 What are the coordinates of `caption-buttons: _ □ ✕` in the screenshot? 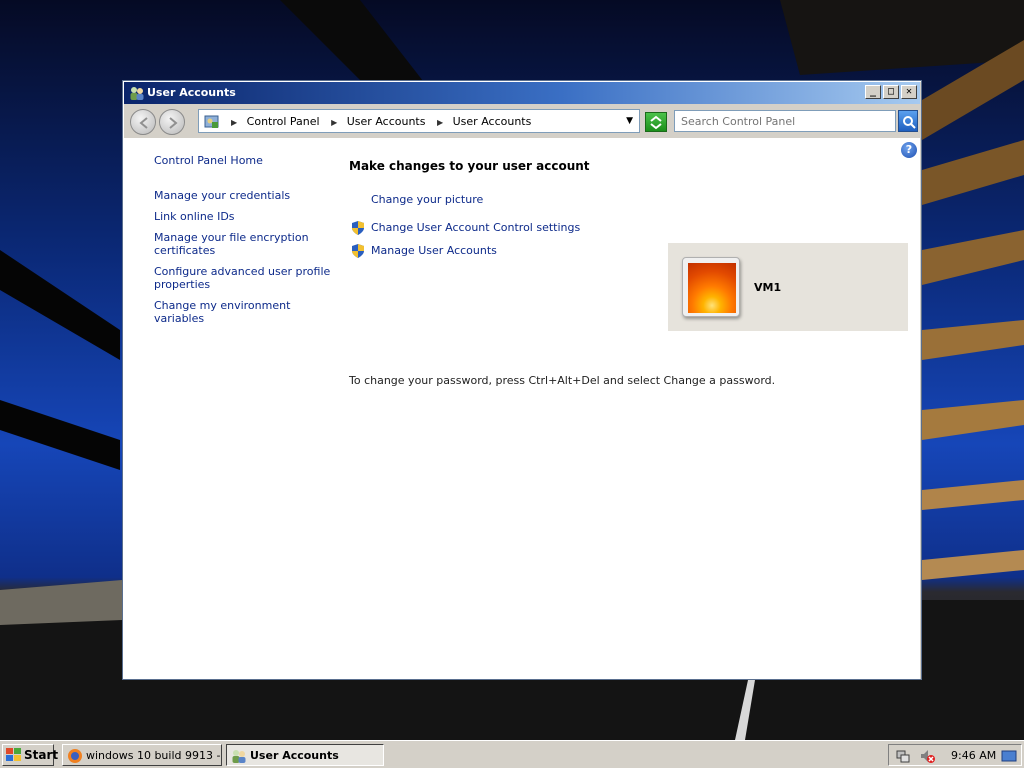 It's located at (890, 93).